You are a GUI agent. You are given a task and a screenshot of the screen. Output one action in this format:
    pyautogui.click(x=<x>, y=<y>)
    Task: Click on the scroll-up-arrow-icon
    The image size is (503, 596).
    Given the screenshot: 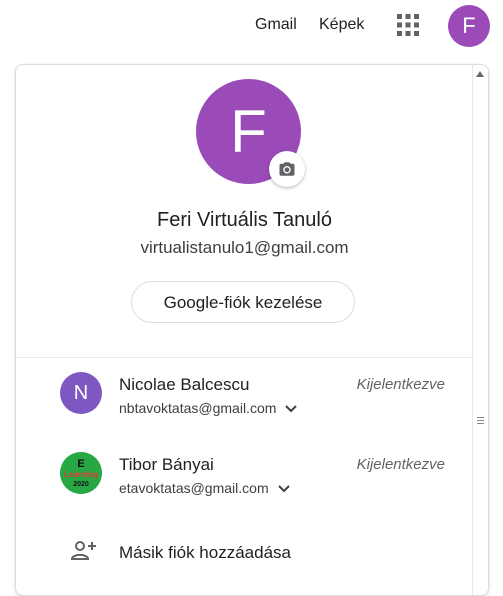 What is the action you would take?
    pyautogui.click(x=480, y=74)
    